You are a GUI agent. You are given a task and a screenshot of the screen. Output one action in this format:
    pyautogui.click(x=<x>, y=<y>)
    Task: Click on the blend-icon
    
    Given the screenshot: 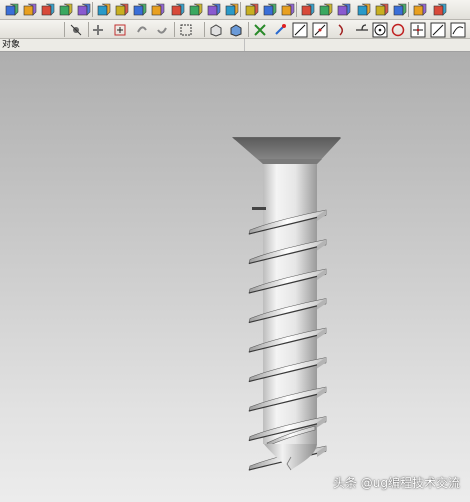 What is the action you would take?
    pyautogui.click(x=140, y=10)
    